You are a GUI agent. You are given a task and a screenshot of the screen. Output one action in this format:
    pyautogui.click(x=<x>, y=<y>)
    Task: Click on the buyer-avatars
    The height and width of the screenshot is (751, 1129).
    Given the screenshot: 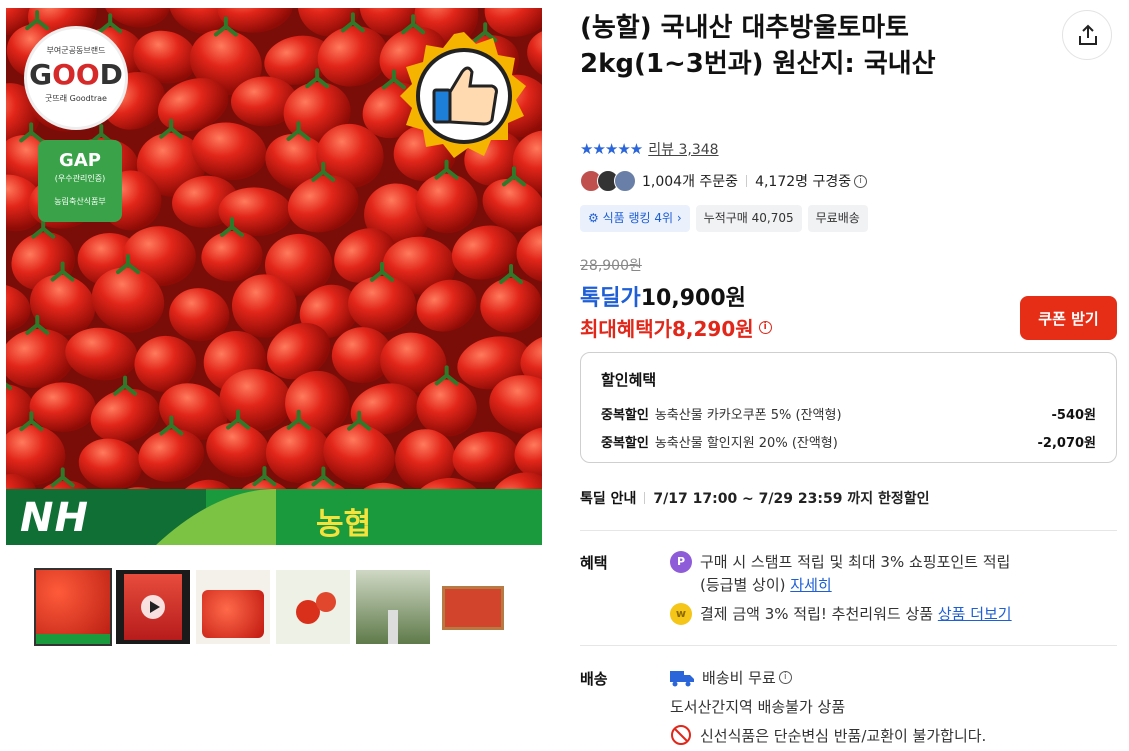 What is the action you would take?
    pyautogui.click(x=608, y=181)
    